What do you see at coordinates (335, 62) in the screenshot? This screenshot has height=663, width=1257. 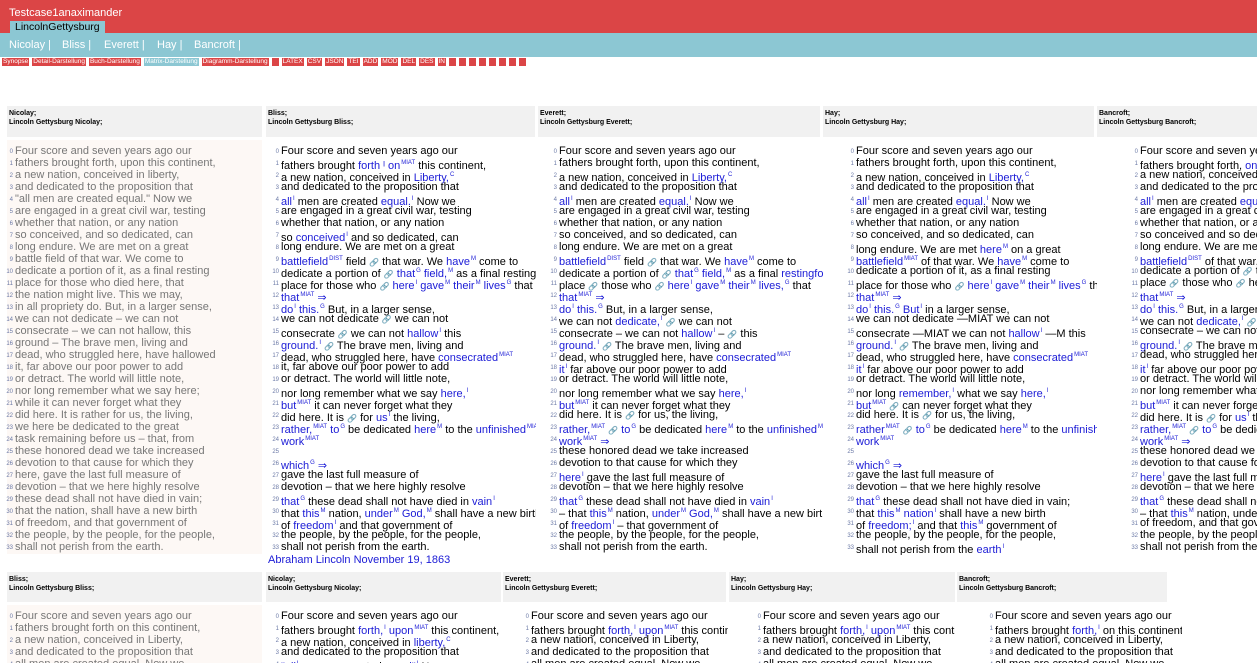 I see `toolbar-json-button: JSON` at bounding box center [335, 62].